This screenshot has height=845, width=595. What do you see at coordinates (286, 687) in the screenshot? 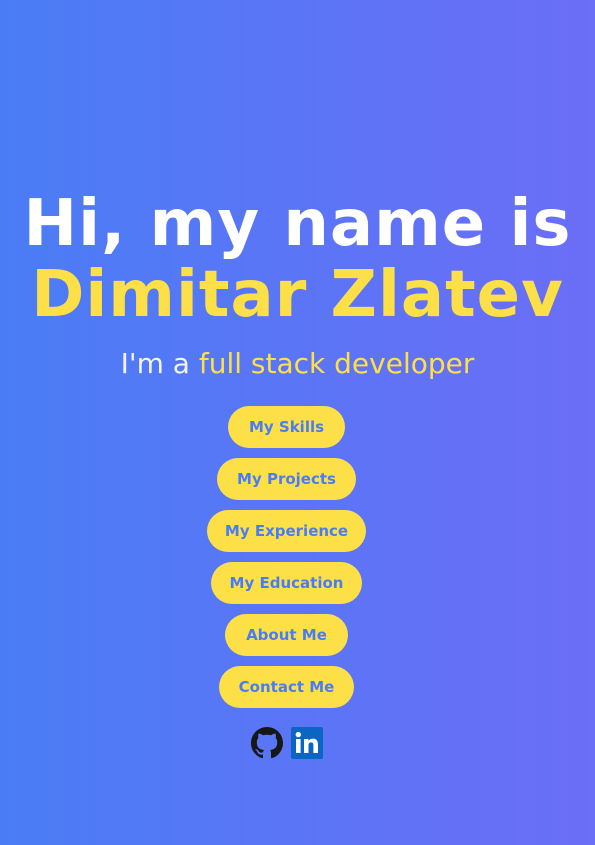
I see `contact-me-button: Contact Me` at bounding box center [286, 687].